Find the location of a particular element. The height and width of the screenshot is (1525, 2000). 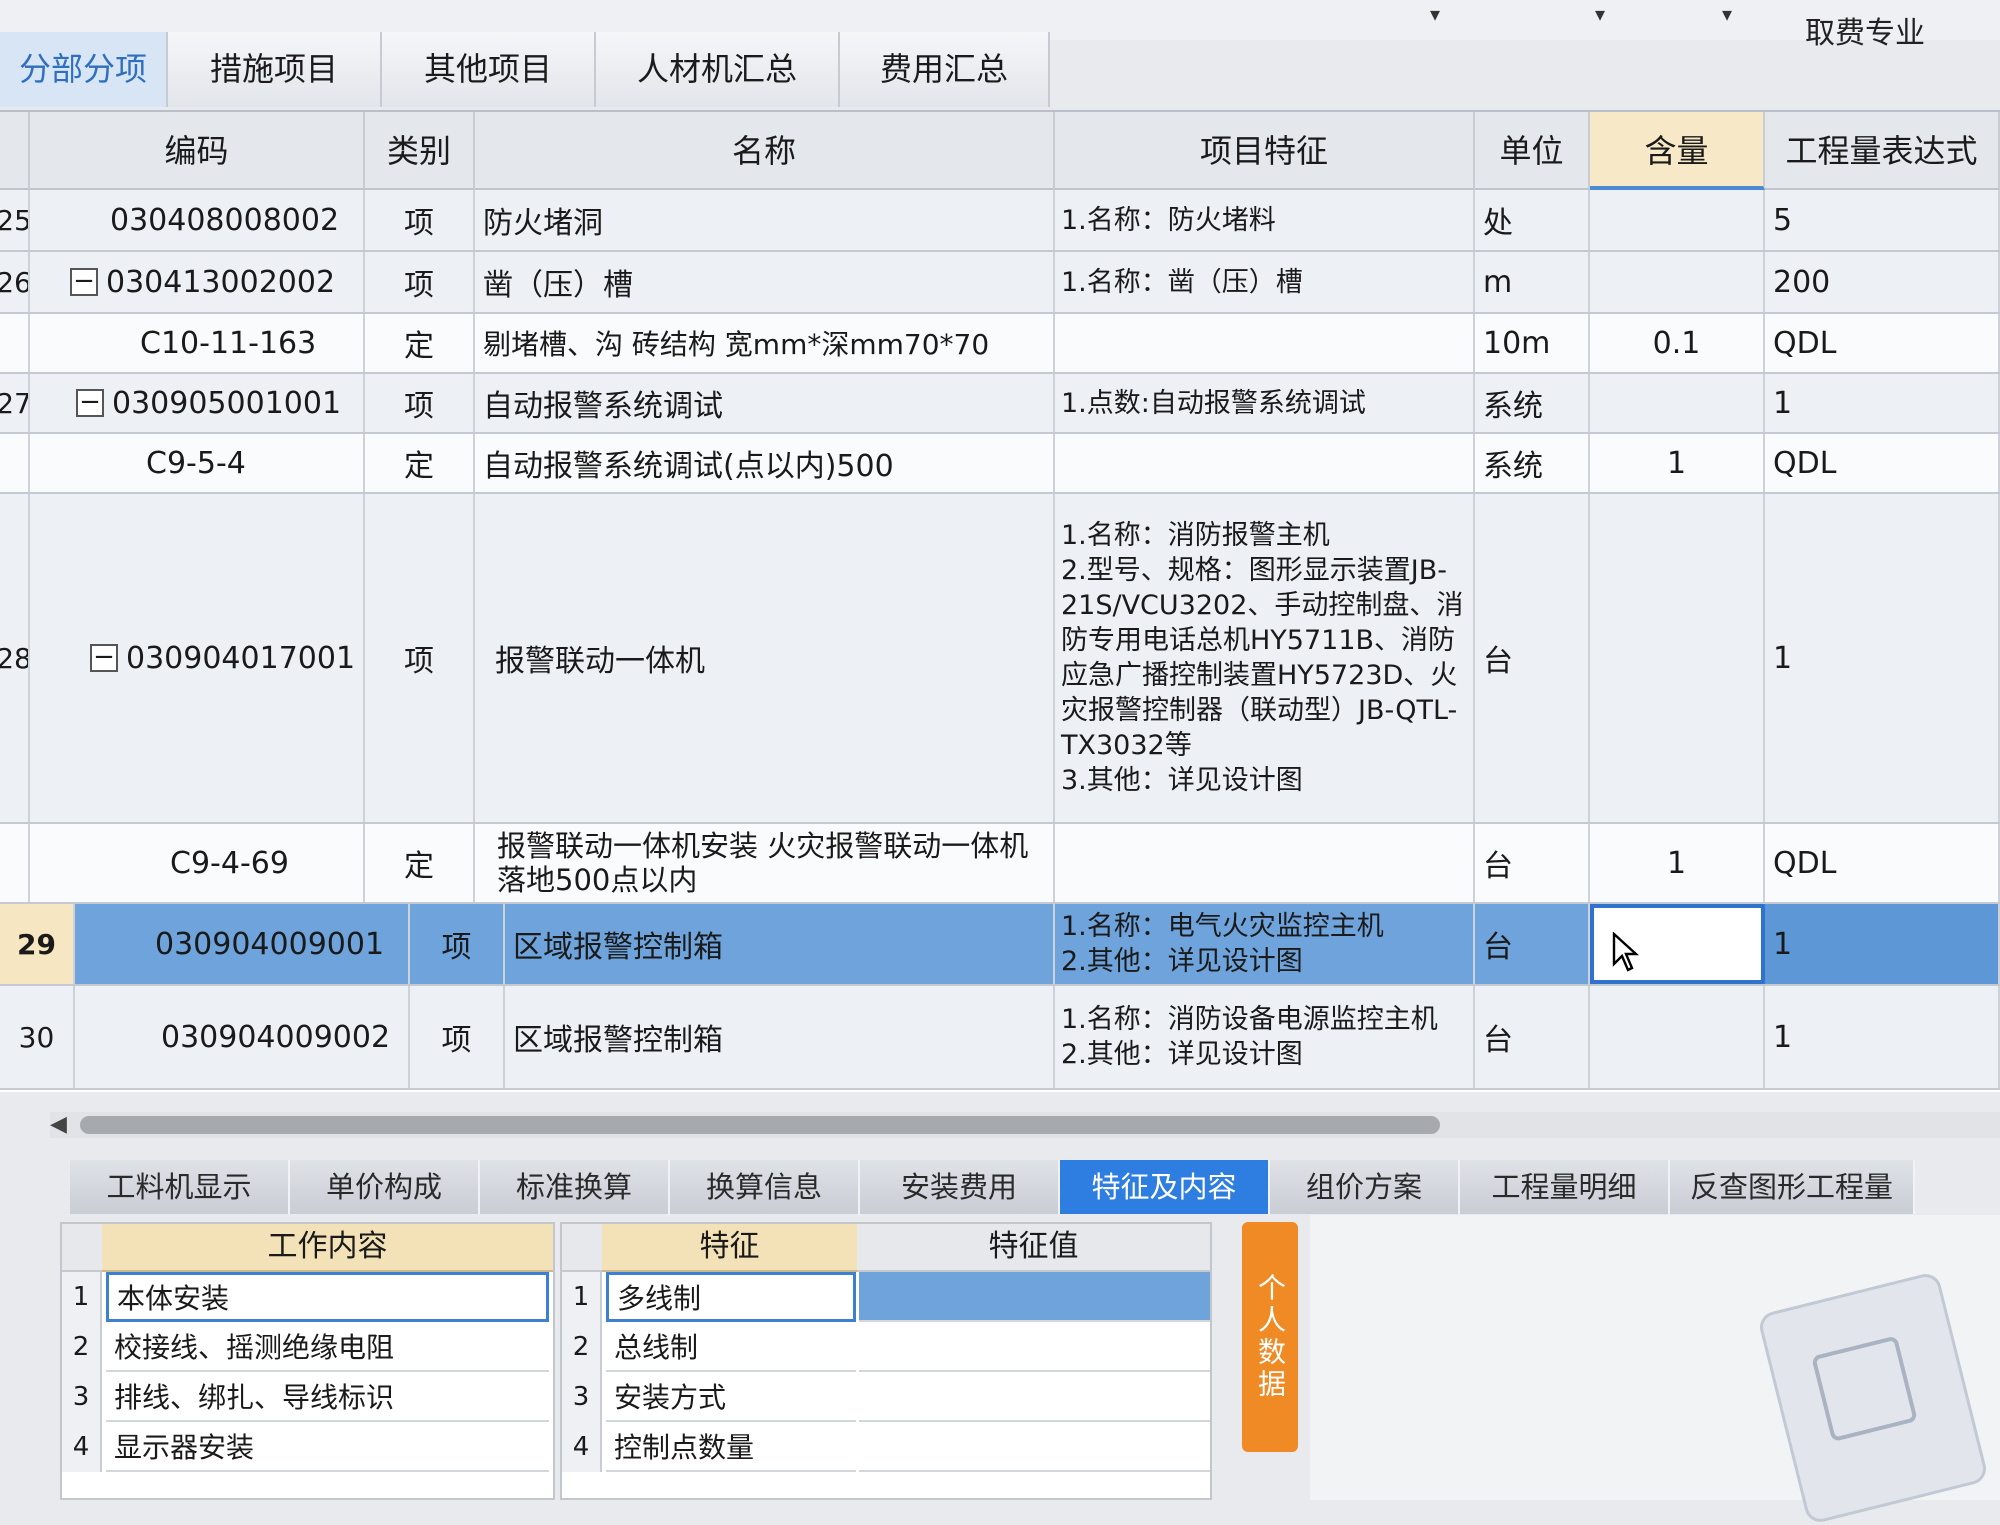

header-name: 名称 is located at coordinates (765, 151).